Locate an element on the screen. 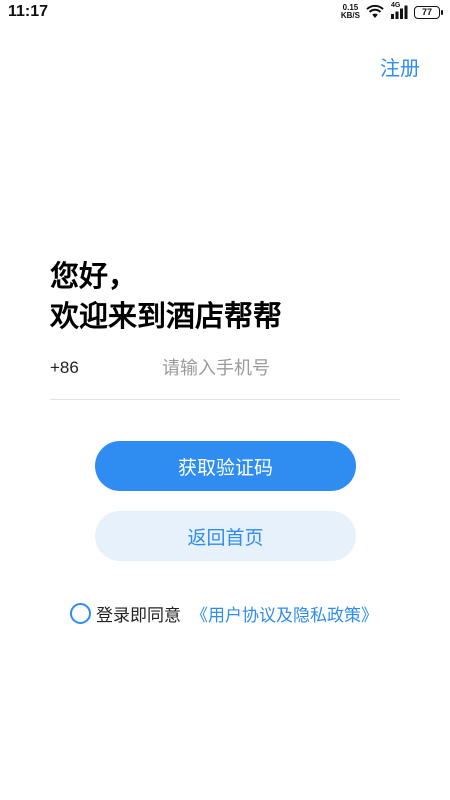 The height and width of the screenshot is (800, 450). status-bar: 11:17 0.15 KB/S 4G 77 is located at coordinates (225, 13).